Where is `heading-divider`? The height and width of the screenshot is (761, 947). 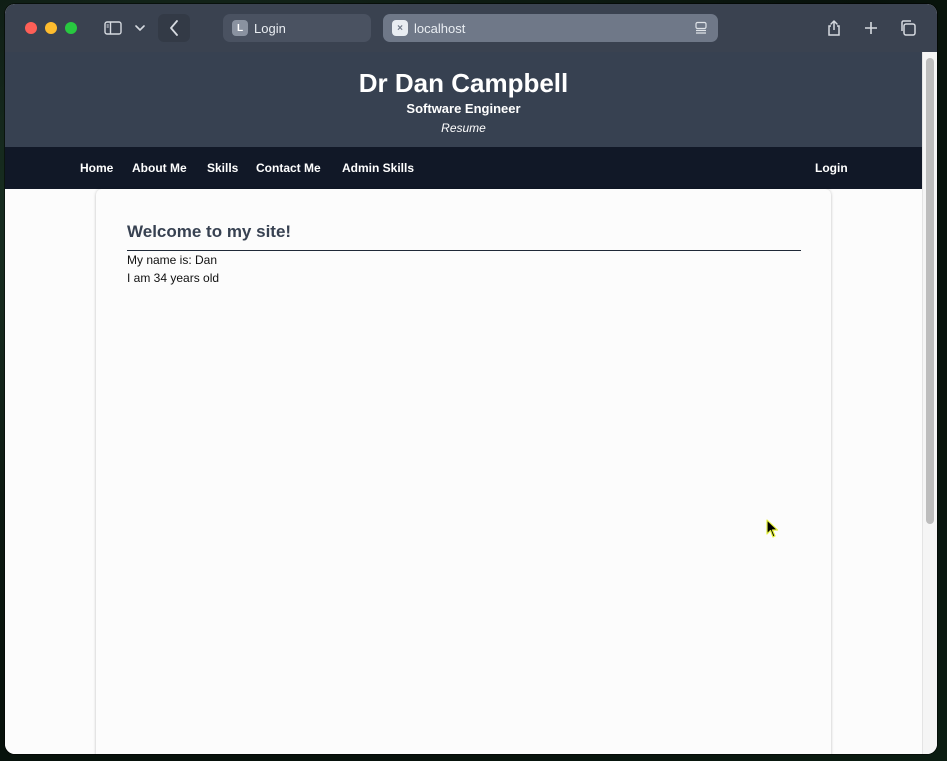 heading-divider is located at coordinates (464, 250).